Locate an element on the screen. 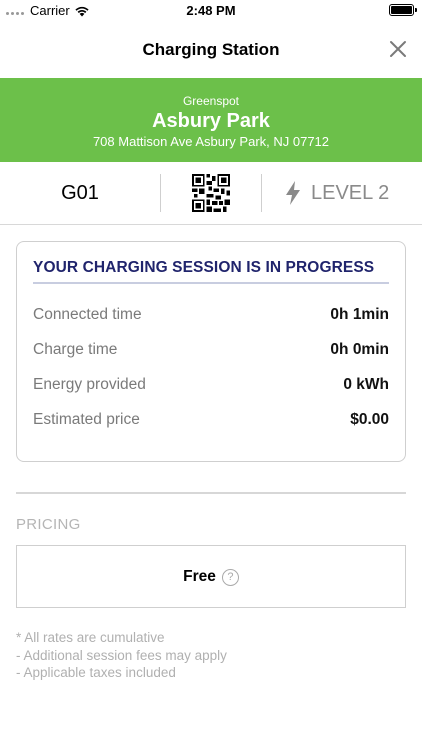 The height and width of the screenshot is (750, 422). status-time: 2:48 PM is located at coordinates (211, 10).